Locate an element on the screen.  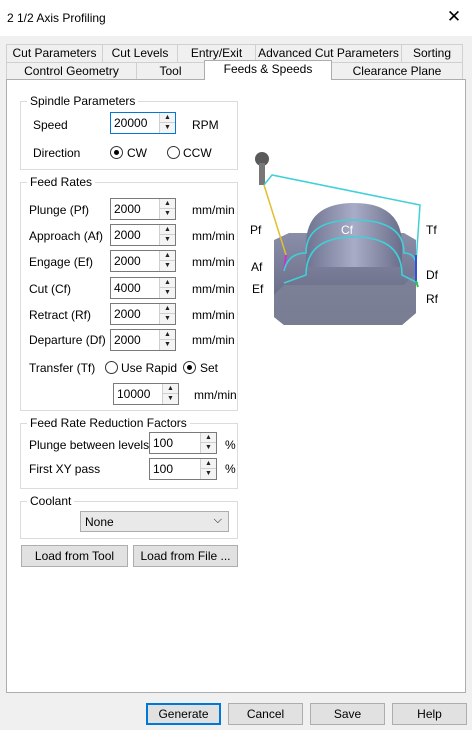
engage-value: 2000 is located at coordinates (127, 261).